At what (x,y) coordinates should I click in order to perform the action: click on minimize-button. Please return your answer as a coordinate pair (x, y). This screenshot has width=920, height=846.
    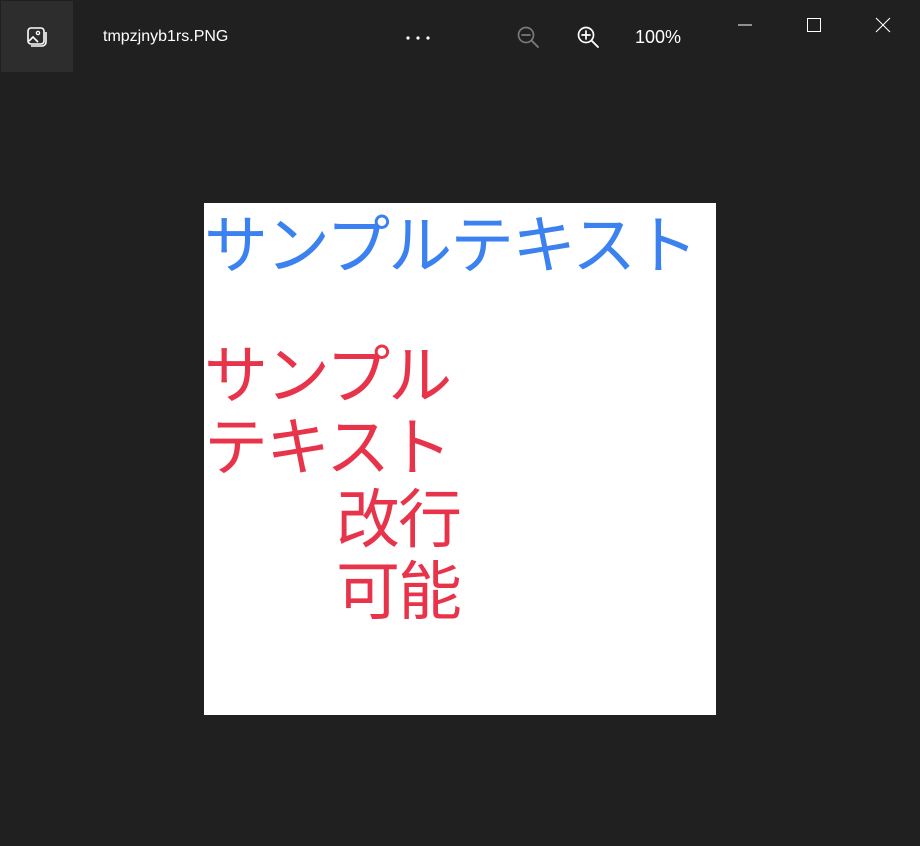
    Looking at the image, I should click on (745, 25).